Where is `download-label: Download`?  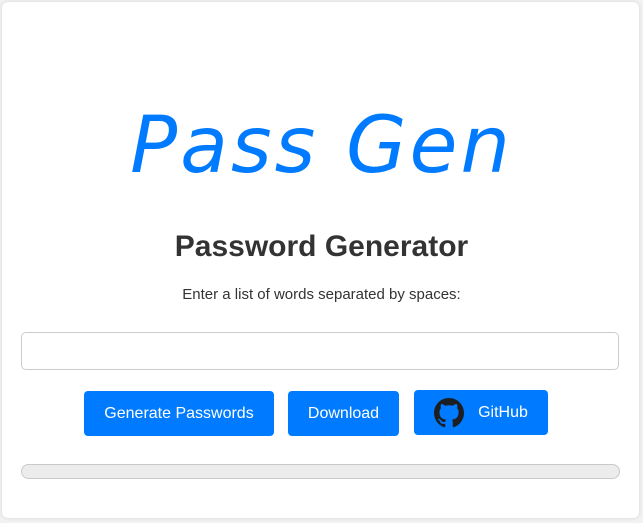 download-label: Download is located at coordinates (343, 413).